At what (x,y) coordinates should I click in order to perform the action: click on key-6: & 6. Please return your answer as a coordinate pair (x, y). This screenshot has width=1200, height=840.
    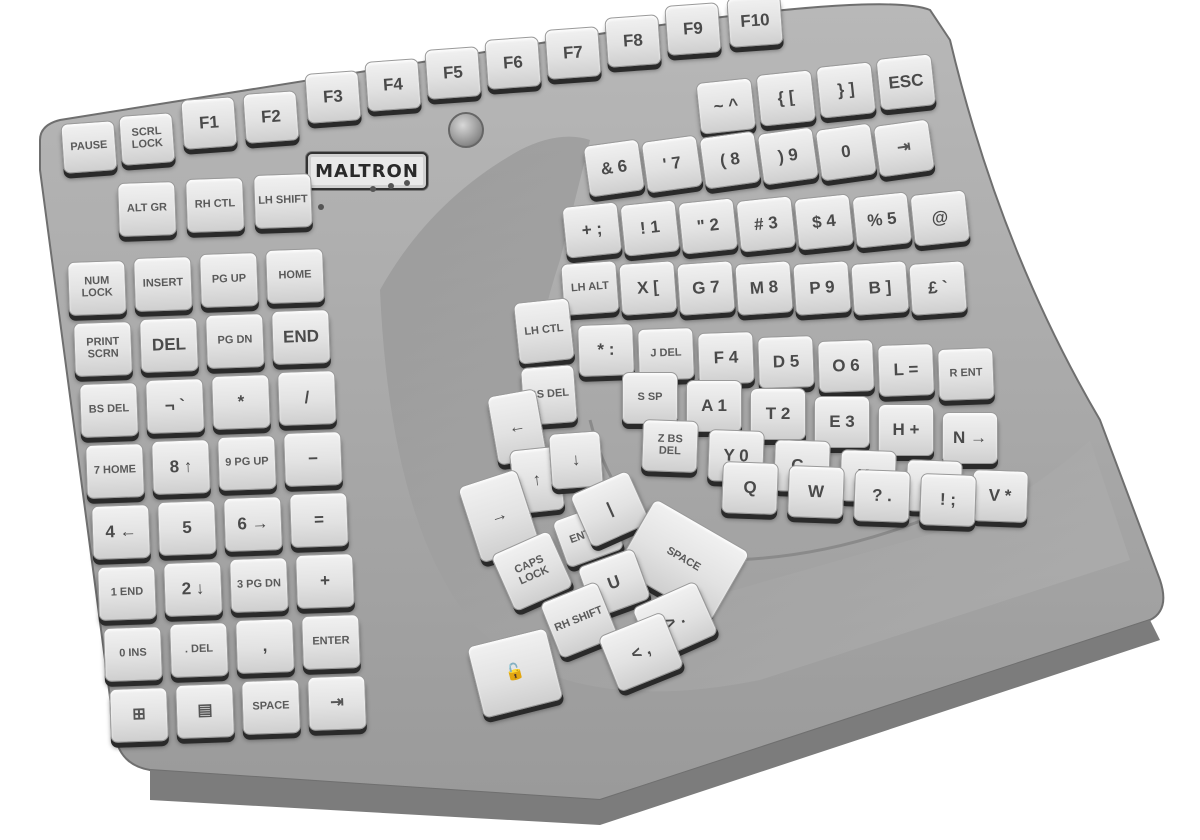
    Looking at the image, I should click on (614, 168).